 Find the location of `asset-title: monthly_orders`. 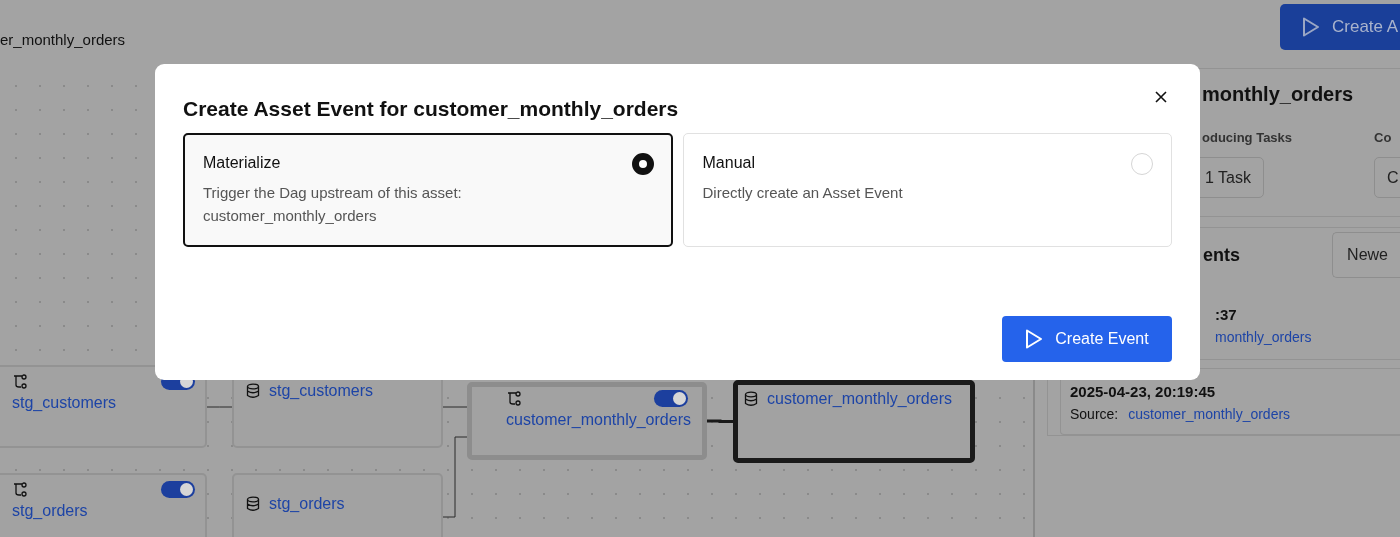

asset-title: monthly_orders is located at coordinates (1278, 94).